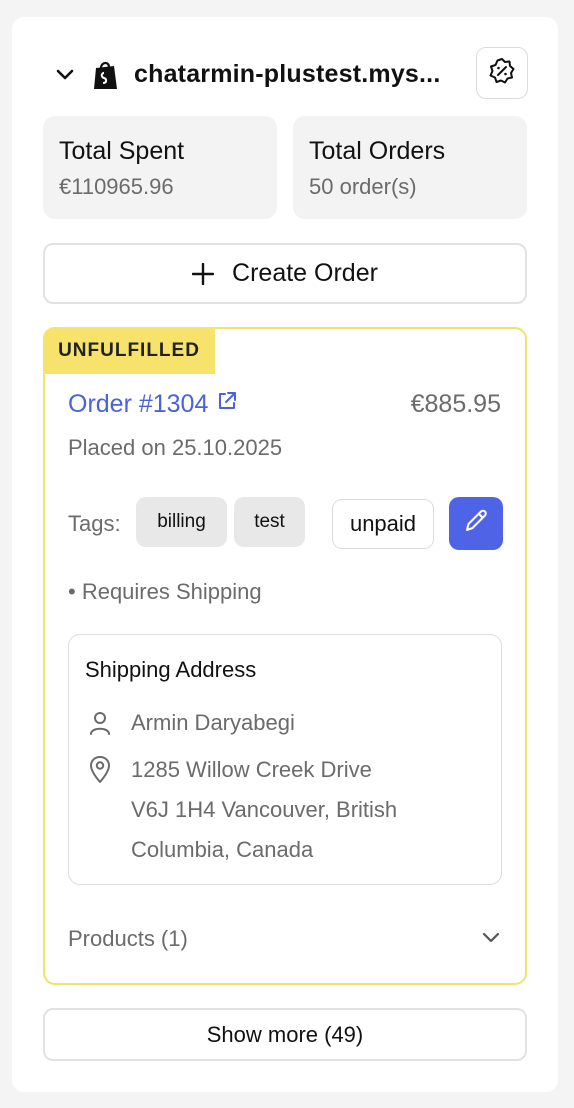 The width and height of the screenshot is (574, 1108). I want to click on recipient-row: Armin Daryabegi, so click(190, 723).